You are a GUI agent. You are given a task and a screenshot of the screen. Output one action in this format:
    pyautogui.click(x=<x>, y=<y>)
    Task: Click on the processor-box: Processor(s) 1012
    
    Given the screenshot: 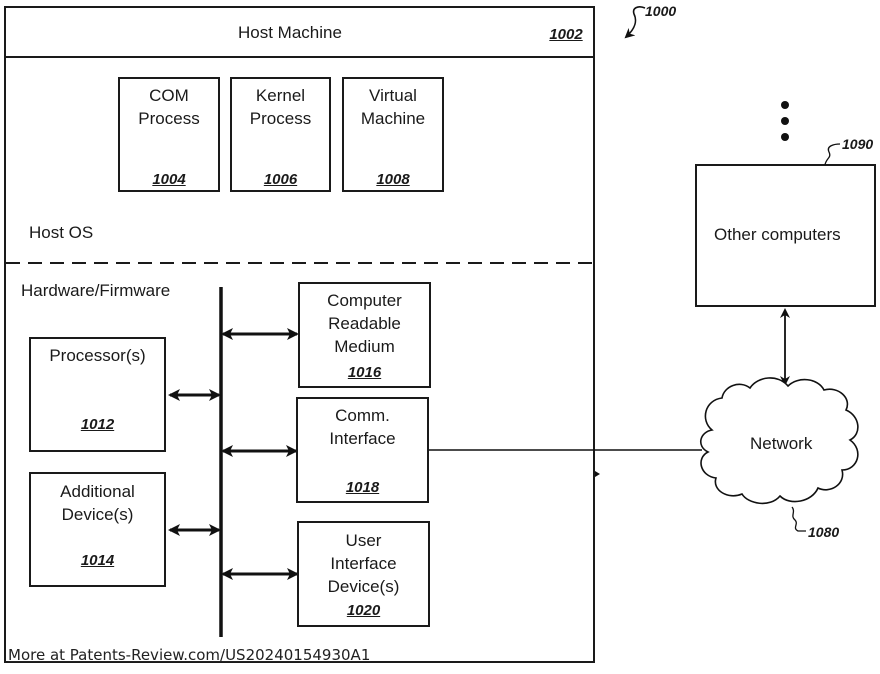 What is the action you would take?
    pyautogui.click(x=97, y=394)
    